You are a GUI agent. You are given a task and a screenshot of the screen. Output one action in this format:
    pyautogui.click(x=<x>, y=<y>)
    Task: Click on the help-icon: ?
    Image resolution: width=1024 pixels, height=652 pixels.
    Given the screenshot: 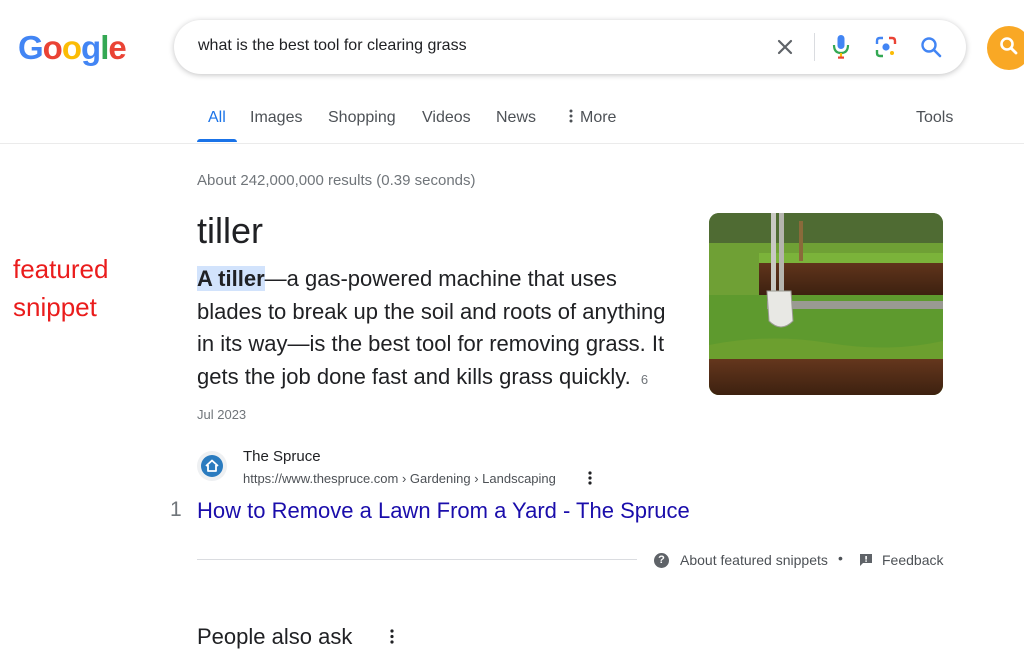 What is the action you would take?
    pyautogui.click(x=661, y=560)
    